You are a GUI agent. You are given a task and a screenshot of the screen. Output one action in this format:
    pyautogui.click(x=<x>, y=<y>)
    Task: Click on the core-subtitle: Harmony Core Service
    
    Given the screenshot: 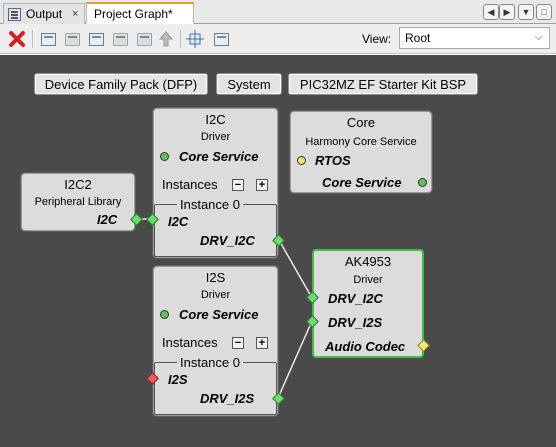 What is the action you would take?
    pyautogui.click(x=361, y=142)
    